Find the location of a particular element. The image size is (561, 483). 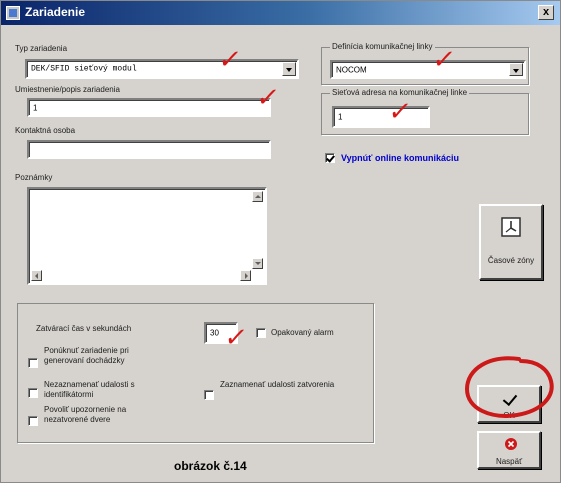

device-type-select: DEK/SFID sieťový modul is located at coordinates (162, 69).